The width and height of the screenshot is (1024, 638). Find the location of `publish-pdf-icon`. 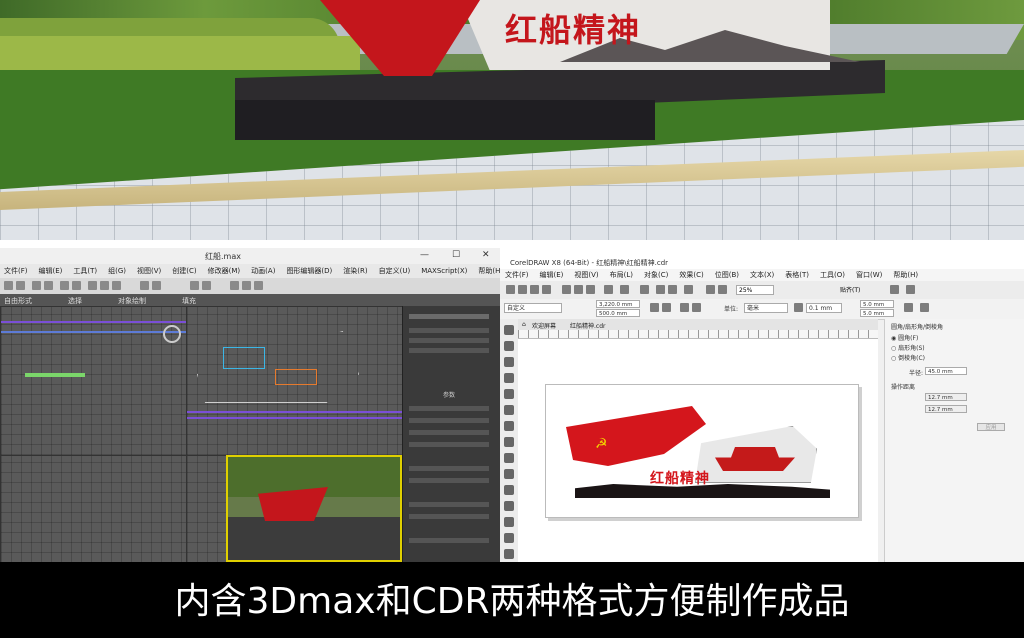

publish-pdf-icon is located at coordinates (688, 289).